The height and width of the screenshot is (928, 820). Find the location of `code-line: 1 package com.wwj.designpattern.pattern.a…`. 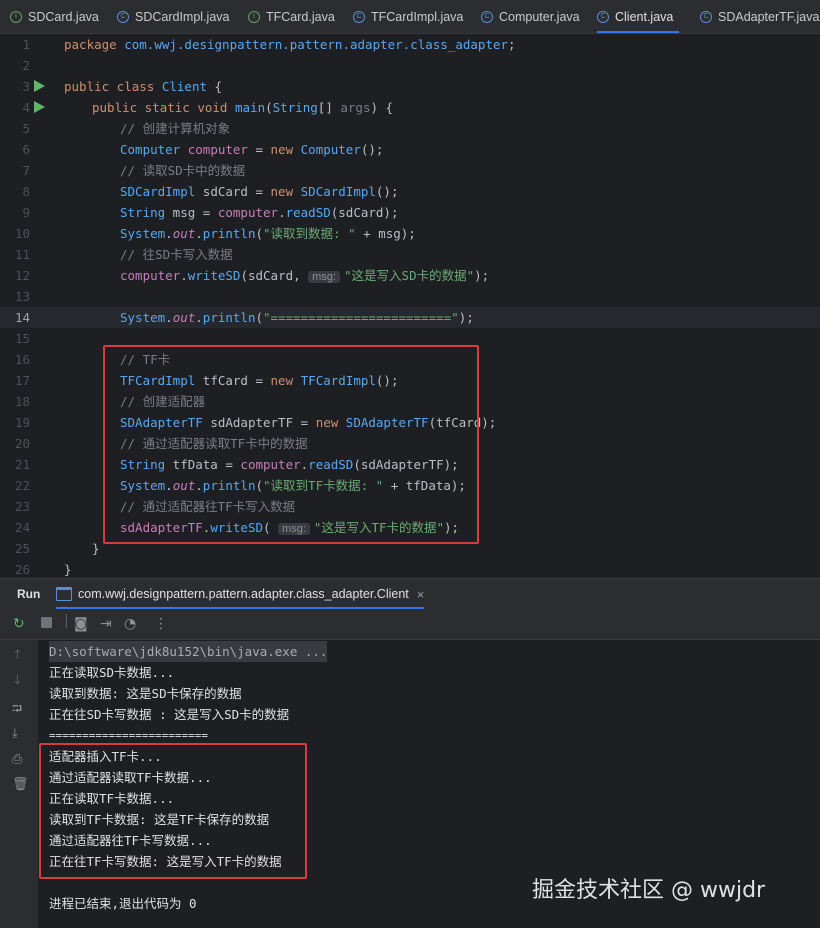

code-line: 1 package com.wwj.designpattern.pattern.a… is located at coordinates (269, 44).